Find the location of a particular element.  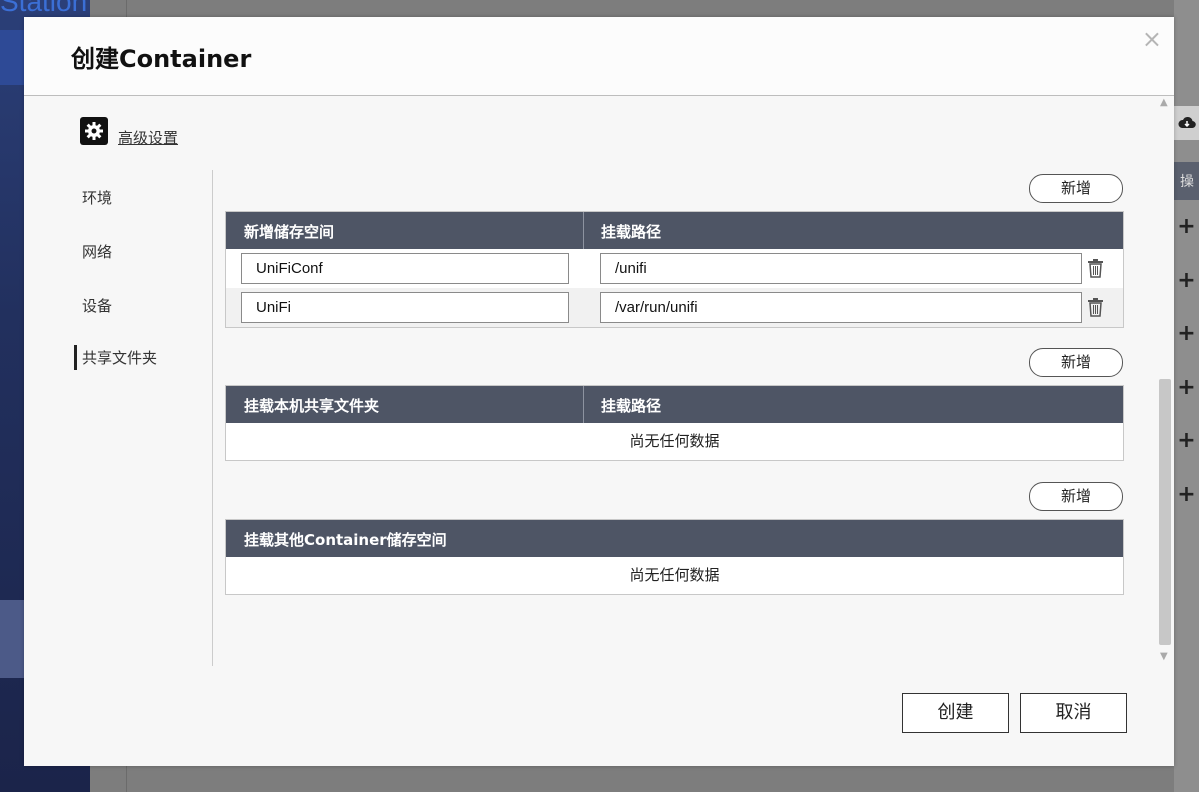

volumes-table: 新增储存空间 挂载路径 is located at coordinates (674, 269).